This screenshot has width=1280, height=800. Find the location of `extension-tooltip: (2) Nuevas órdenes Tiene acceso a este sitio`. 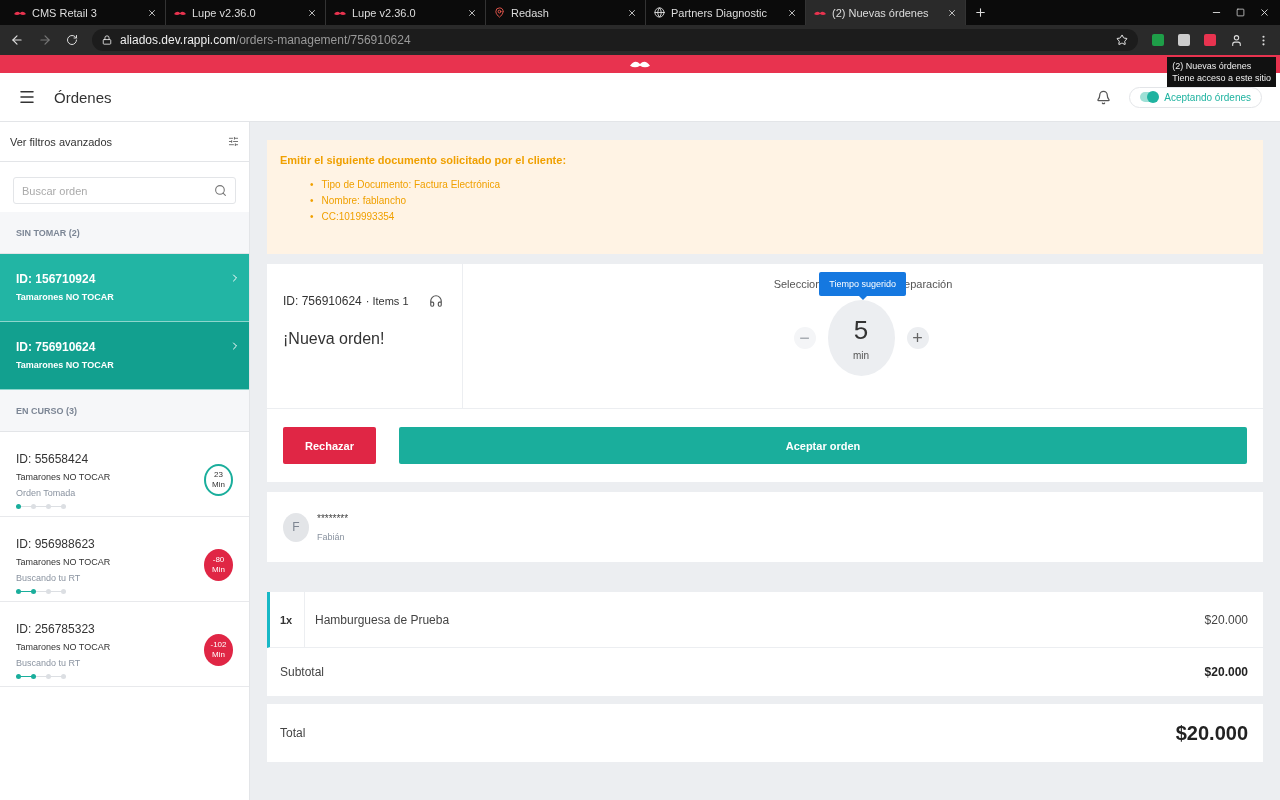

extension-tooltip: (2) Nuevas órdenes Tiene acceso a este sitio is located at coordinates (1221, 72).